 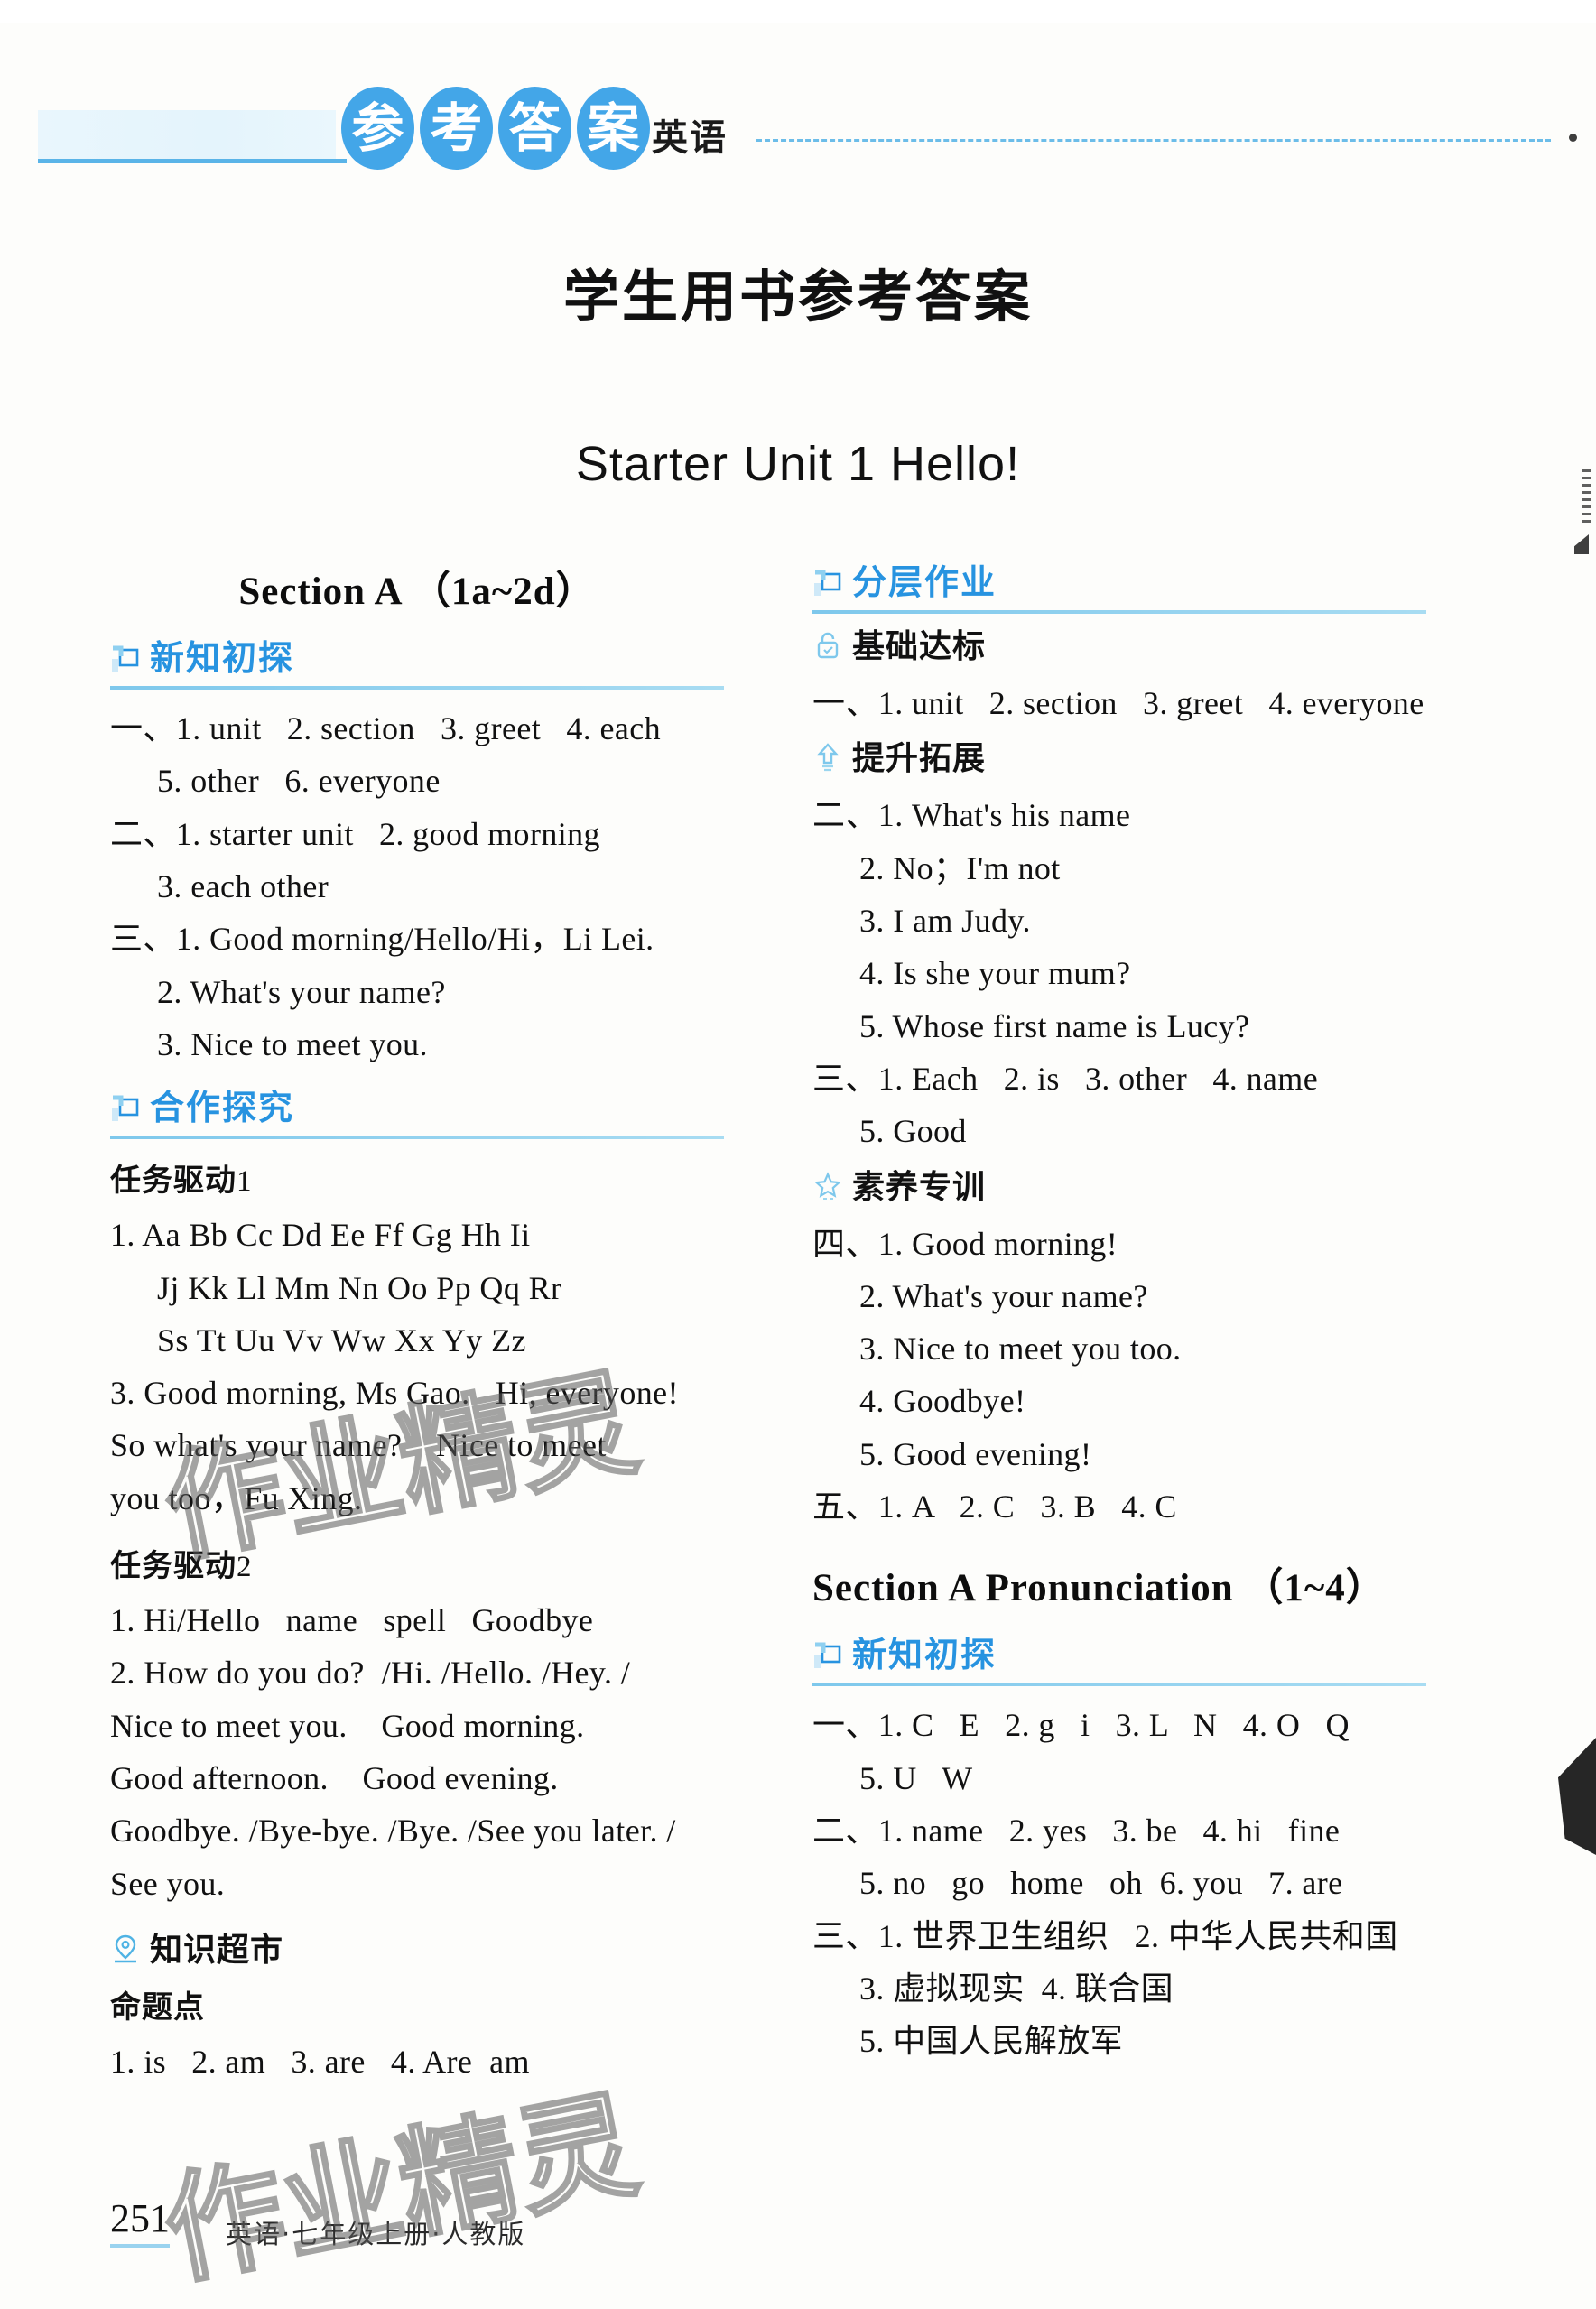 What do you see at coordinates (417, 1177) in the screenshot?
I see `task-label-1: 任务驱动1` at bounding box center [417, 1177].